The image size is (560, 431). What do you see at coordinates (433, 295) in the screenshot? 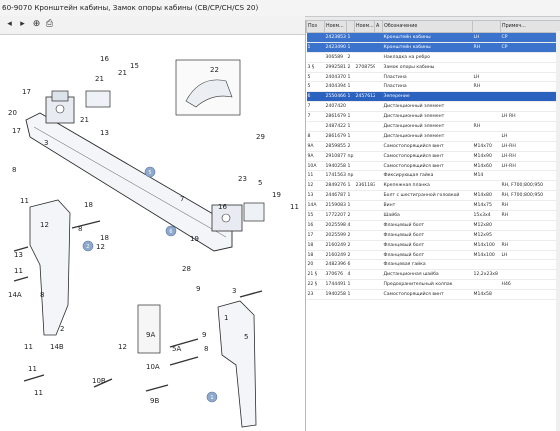
I see `table-row: 23 1940258 1 Самостопорящийся винт M14x58` at bounding box center [433, 295].